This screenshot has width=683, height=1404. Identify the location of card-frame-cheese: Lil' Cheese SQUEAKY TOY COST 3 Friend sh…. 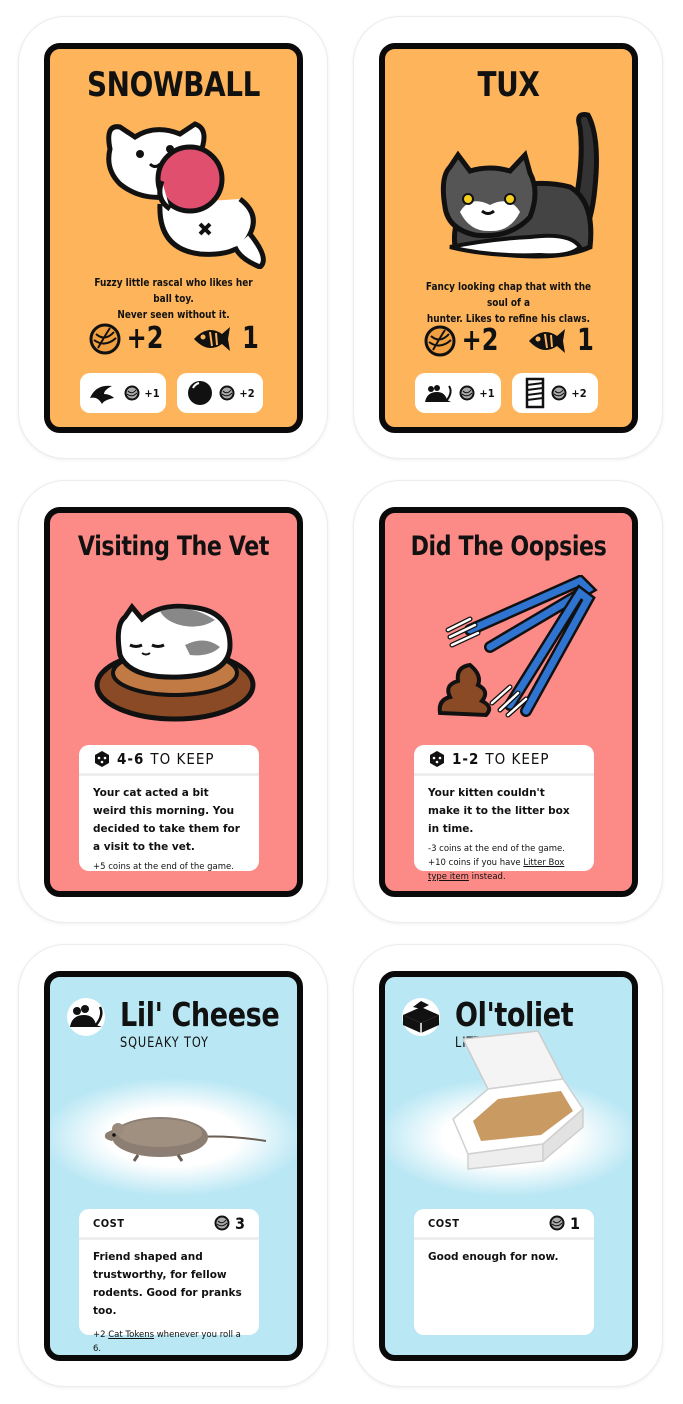
(173, 1165).